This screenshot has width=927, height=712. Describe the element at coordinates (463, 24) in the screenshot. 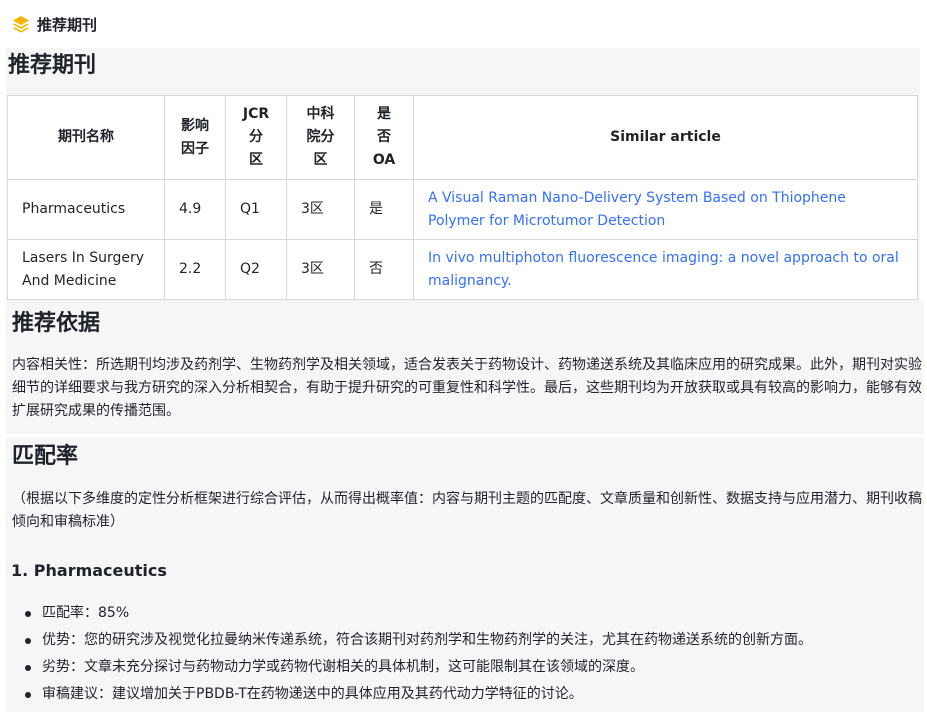

I see `header-bar: 推荐期刊` at that location.